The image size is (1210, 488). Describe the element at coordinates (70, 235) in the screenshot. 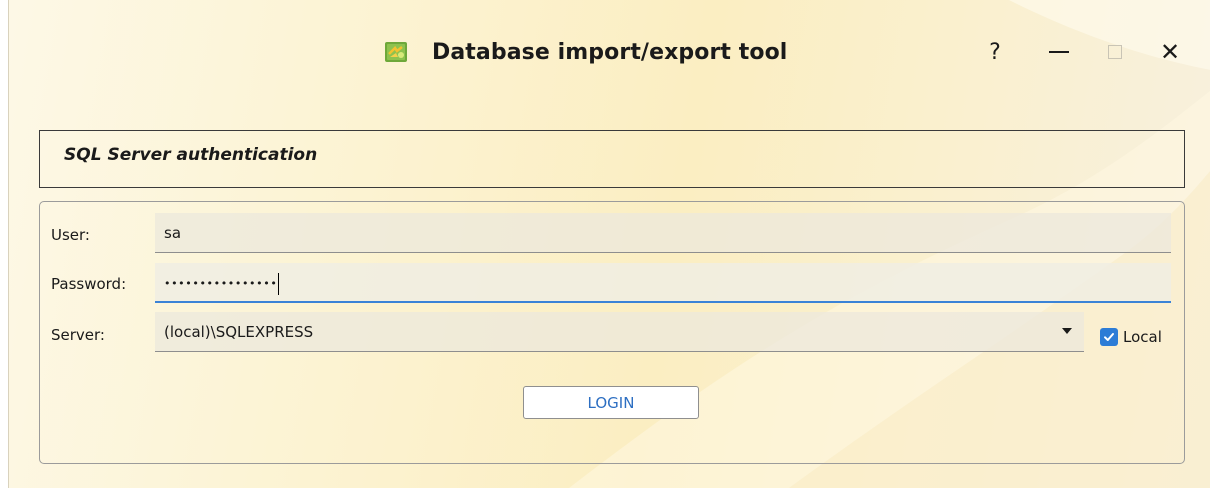

I see `user-label: User:` at that location.